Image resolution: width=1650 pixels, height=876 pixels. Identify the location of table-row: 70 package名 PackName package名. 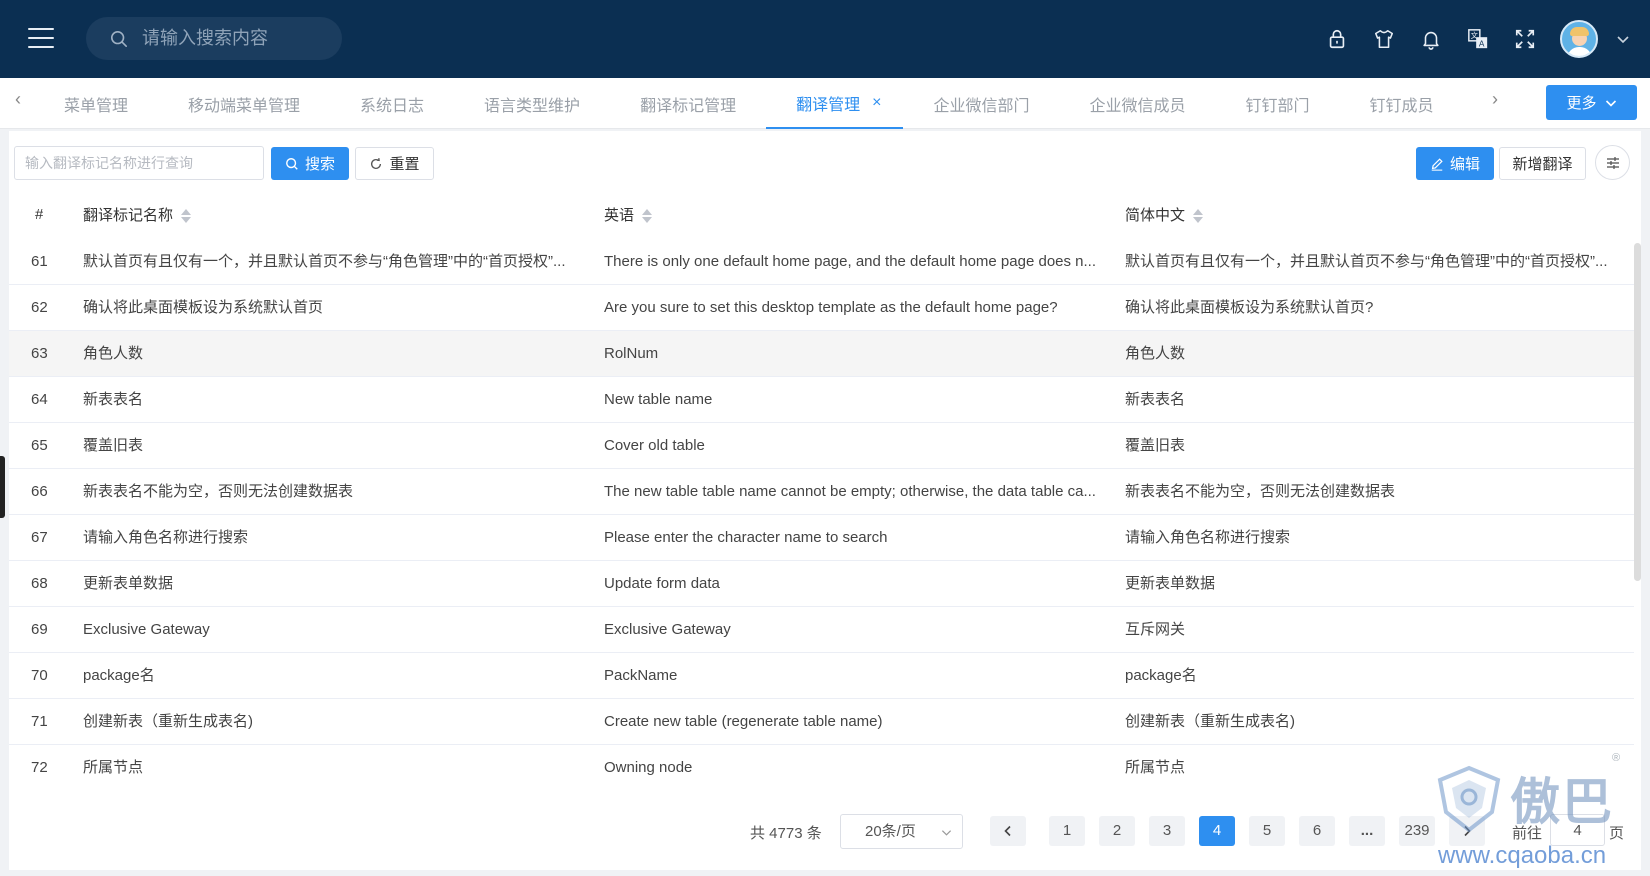
(821, 676).